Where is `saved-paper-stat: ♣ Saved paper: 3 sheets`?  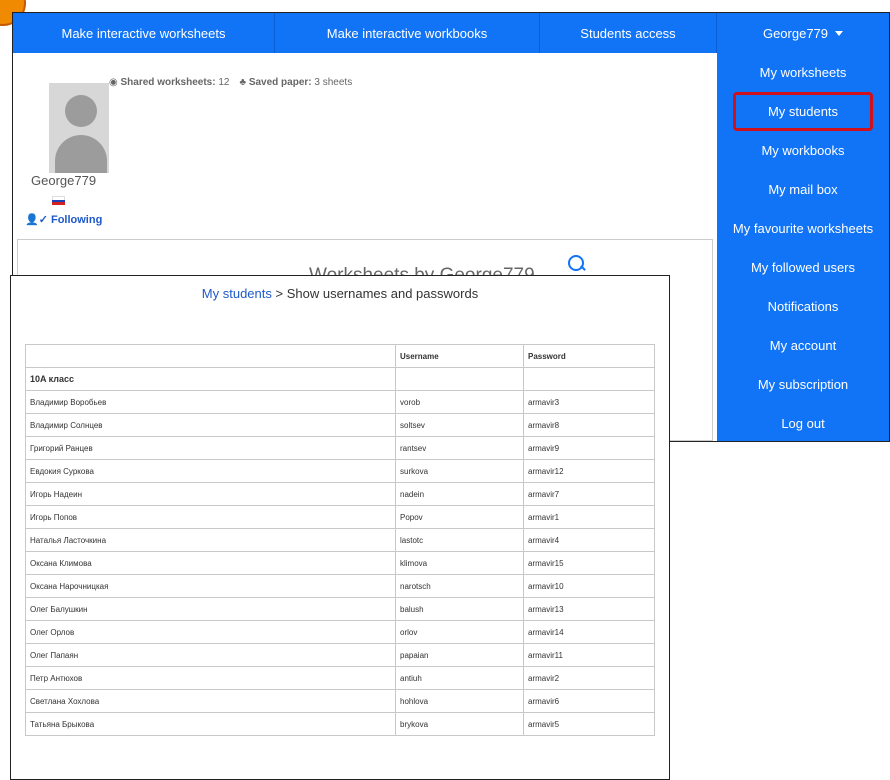 saved-paper-stat: ♣ Saved paper: 3 sheets is located at coordinates (295, 82).